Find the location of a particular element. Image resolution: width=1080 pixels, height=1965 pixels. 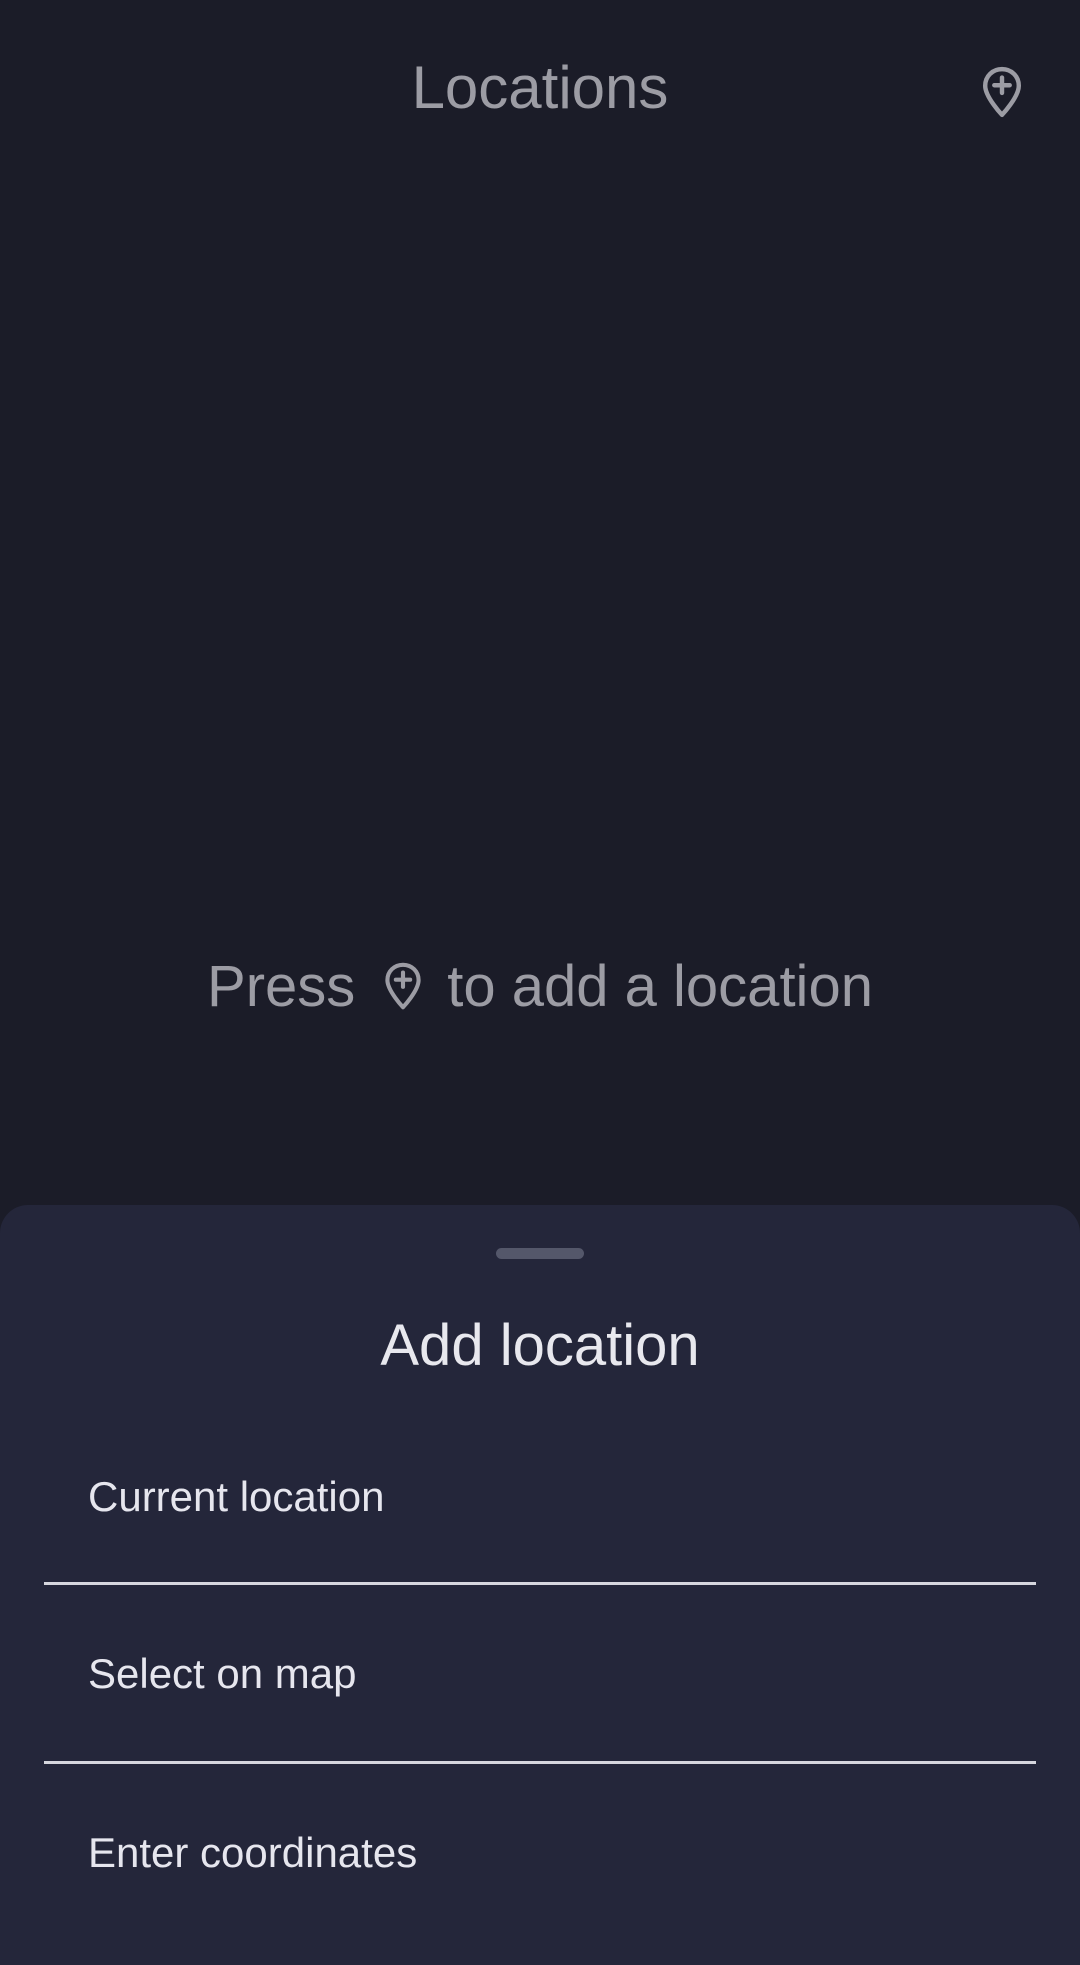

empty-state-hint: Press to add a location is located at coordinates (540, 986).